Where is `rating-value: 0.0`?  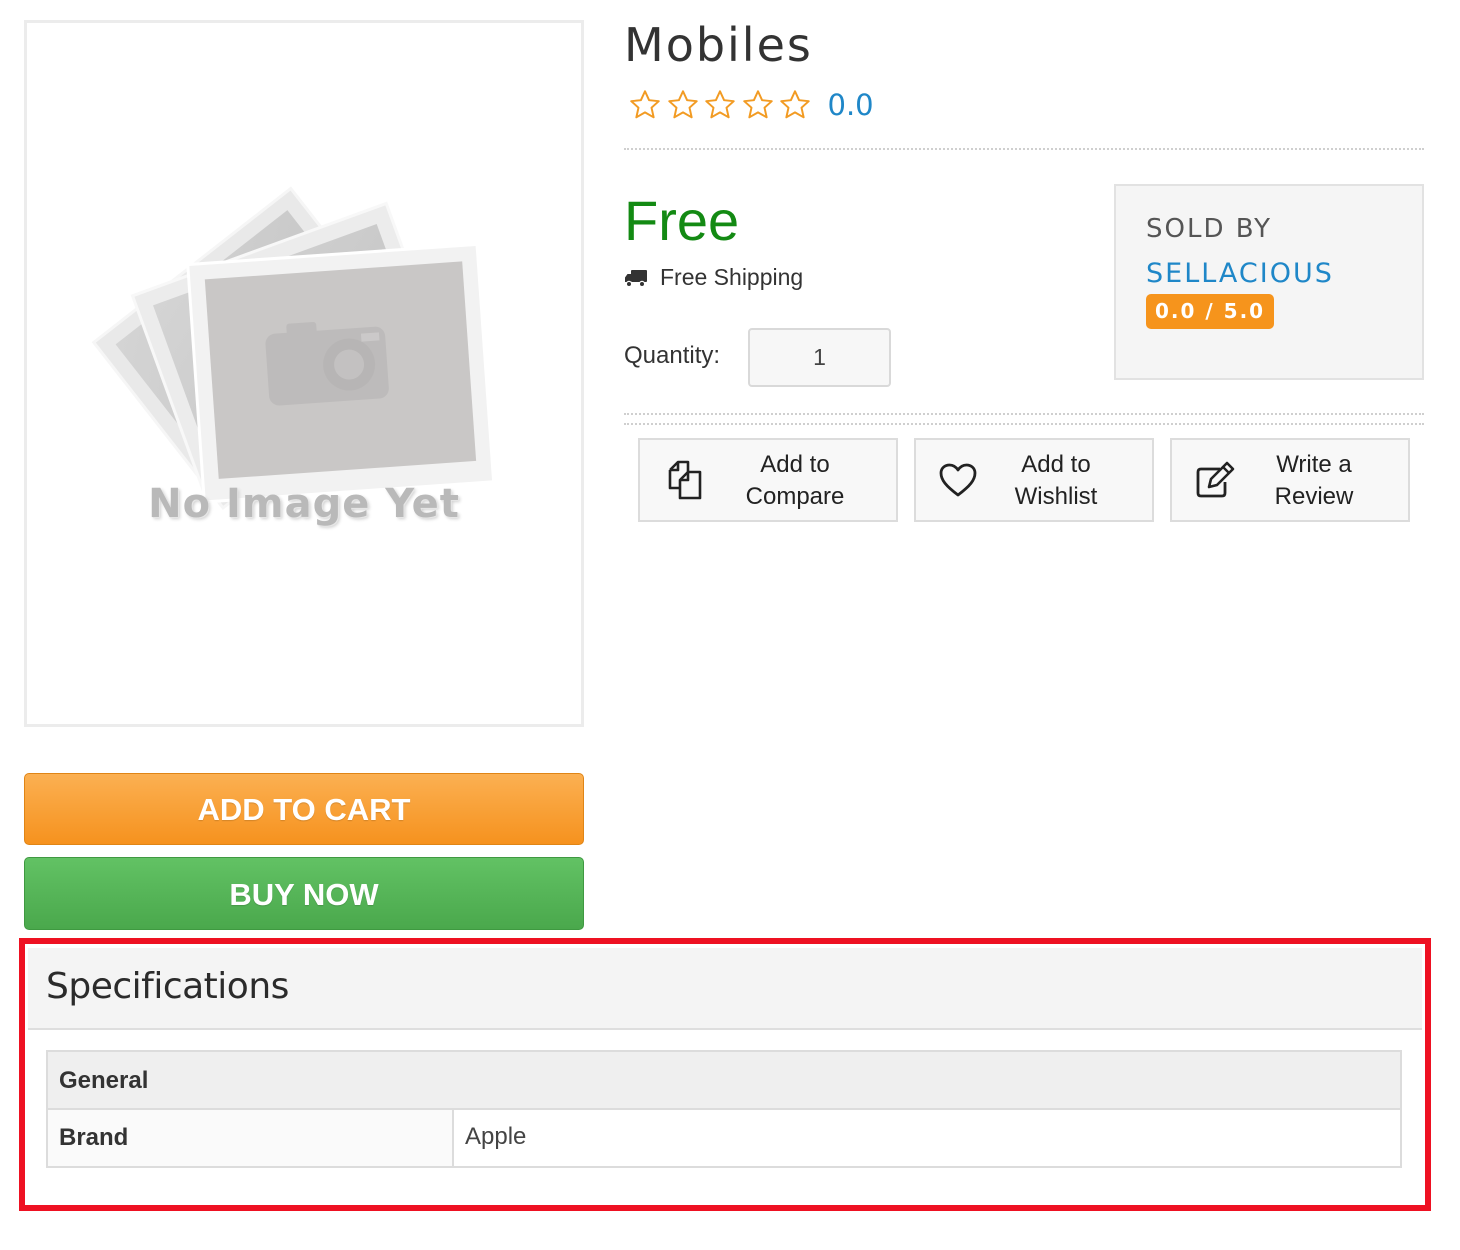
rating-value: 0.0 is located at coordinates (850, 105).